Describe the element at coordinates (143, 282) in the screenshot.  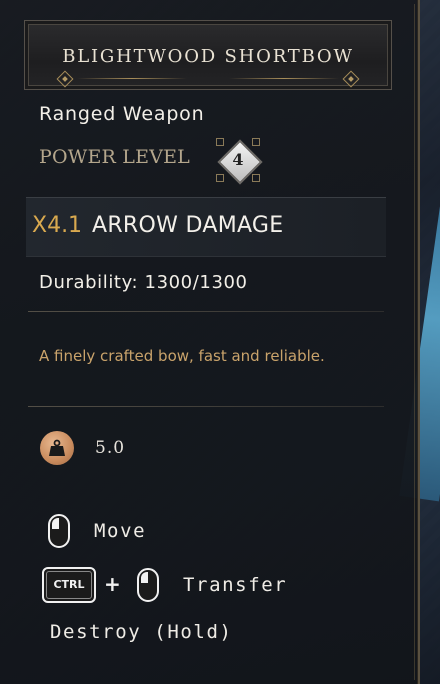
I see `durability-stat: Durability: 1300/1300` at that location.